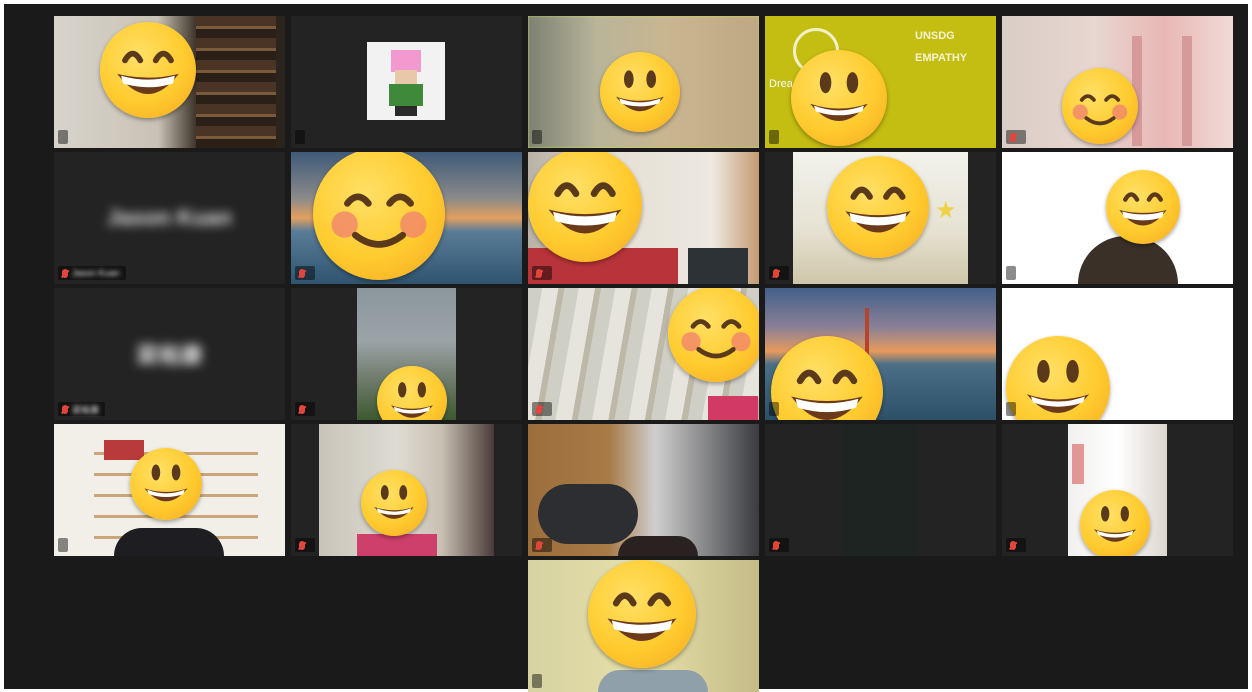 The width and height of the screenshot is (1252, 692). Describe the element at coordinates (718, 266) in the screenshot. I see `monitor` at that location.